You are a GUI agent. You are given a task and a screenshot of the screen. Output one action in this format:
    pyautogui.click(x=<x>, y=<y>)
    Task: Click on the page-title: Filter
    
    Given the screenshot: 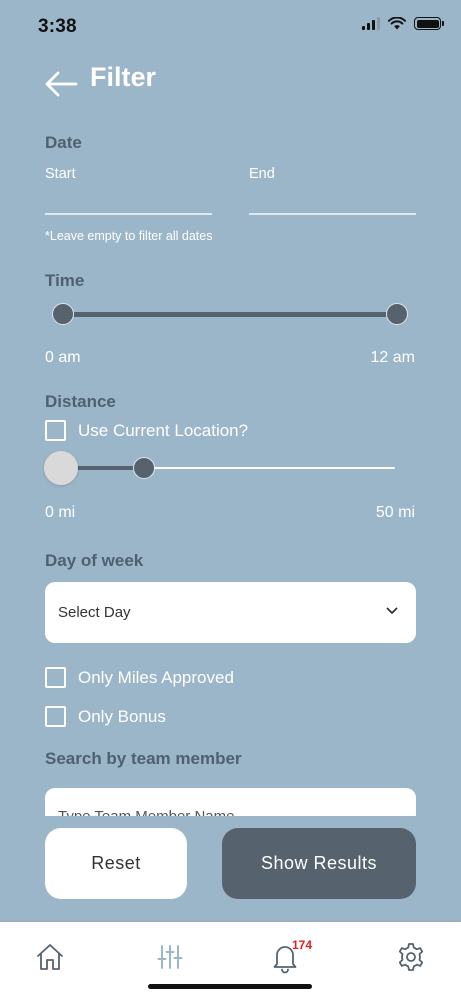 What is the action you would take?
    pyautogui.click(x=123, y=77)
    